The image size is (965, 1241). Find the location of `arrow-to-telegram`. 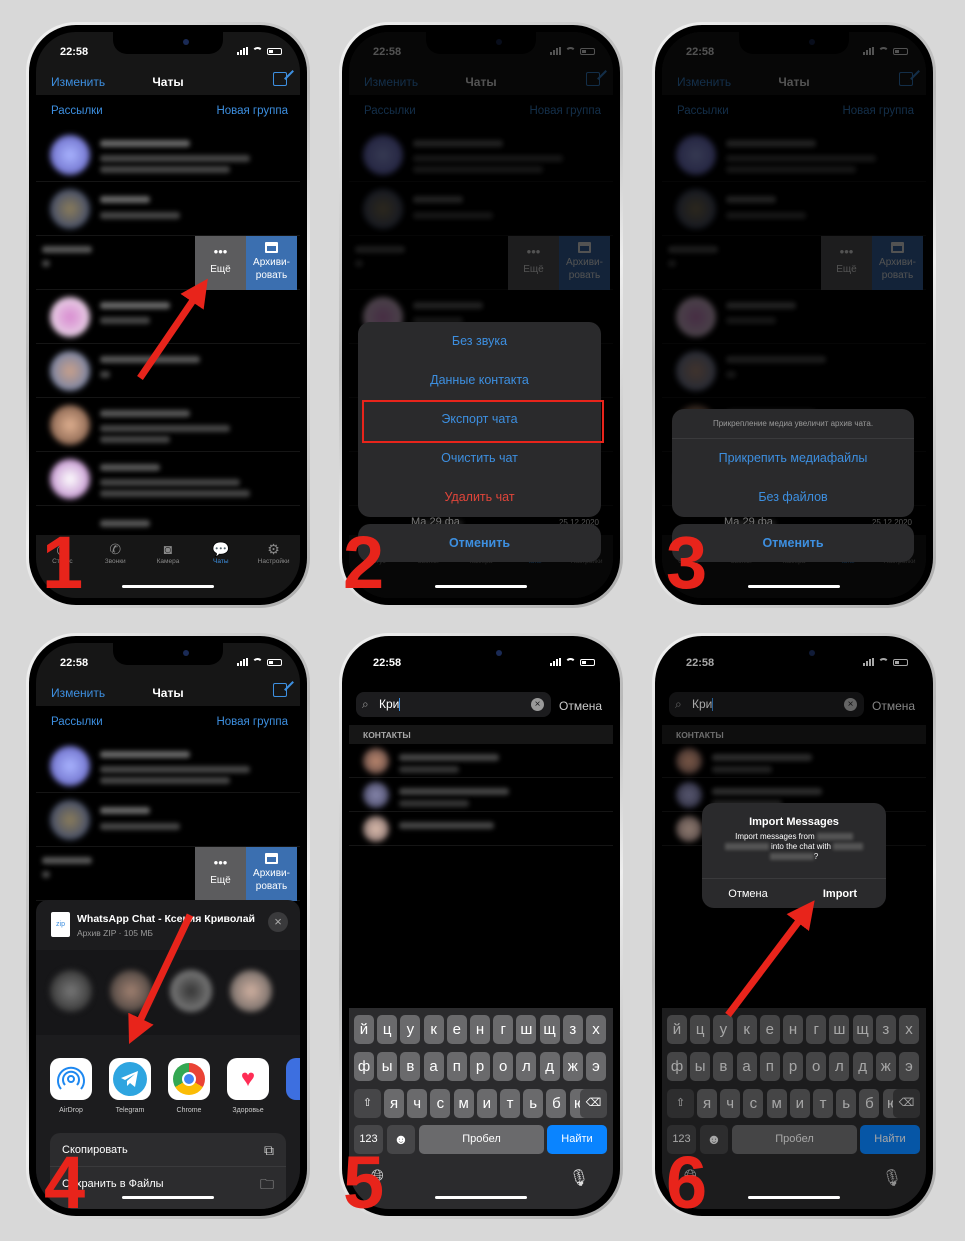

arrow-to-telegram is located at coordinates (161, 978).